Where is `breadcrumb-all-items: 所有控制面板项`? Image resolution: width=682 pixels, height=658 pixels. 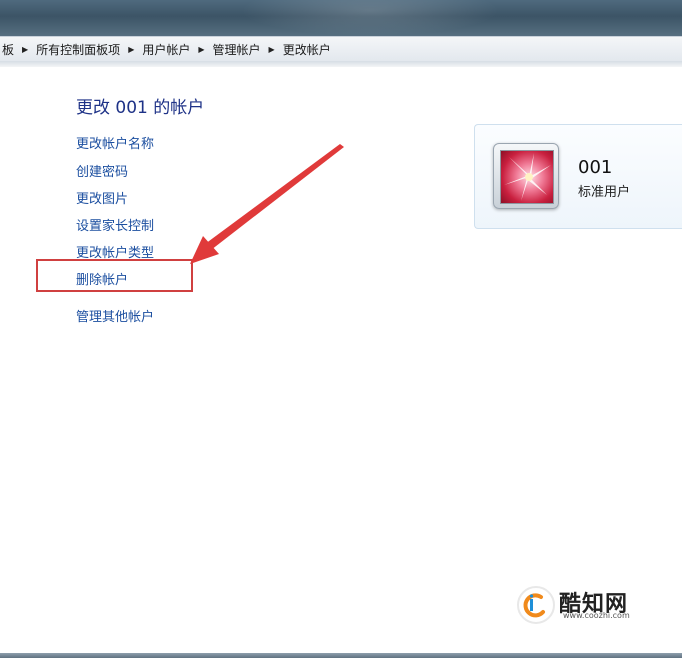
breadcrumb-all-items: 所有控制面板项 is located at coordinates (78, 49).